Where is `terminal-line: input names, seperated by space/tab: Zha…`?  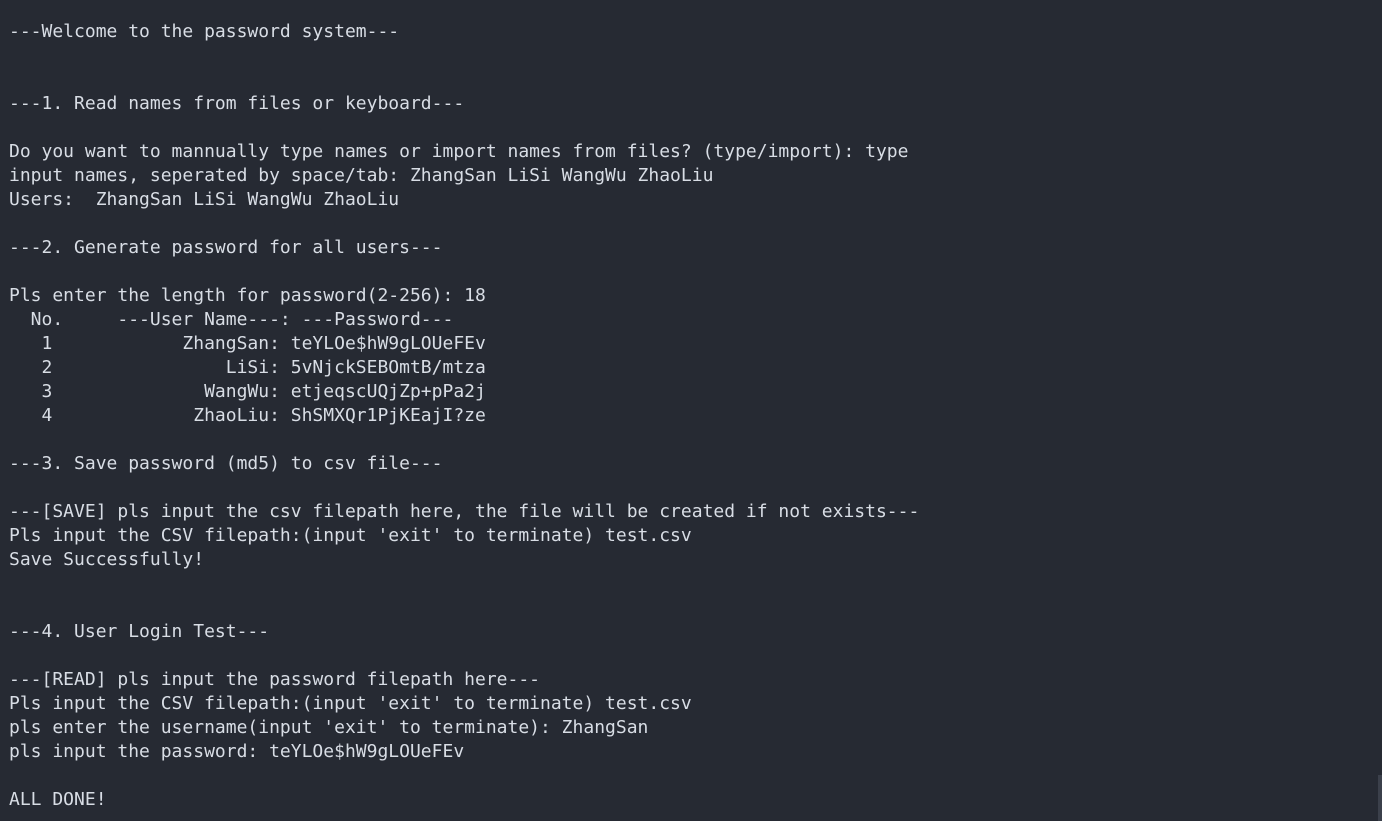 terminal-line: input names, seperated by space/tab: Zha… is located at coordinates (361, 175).